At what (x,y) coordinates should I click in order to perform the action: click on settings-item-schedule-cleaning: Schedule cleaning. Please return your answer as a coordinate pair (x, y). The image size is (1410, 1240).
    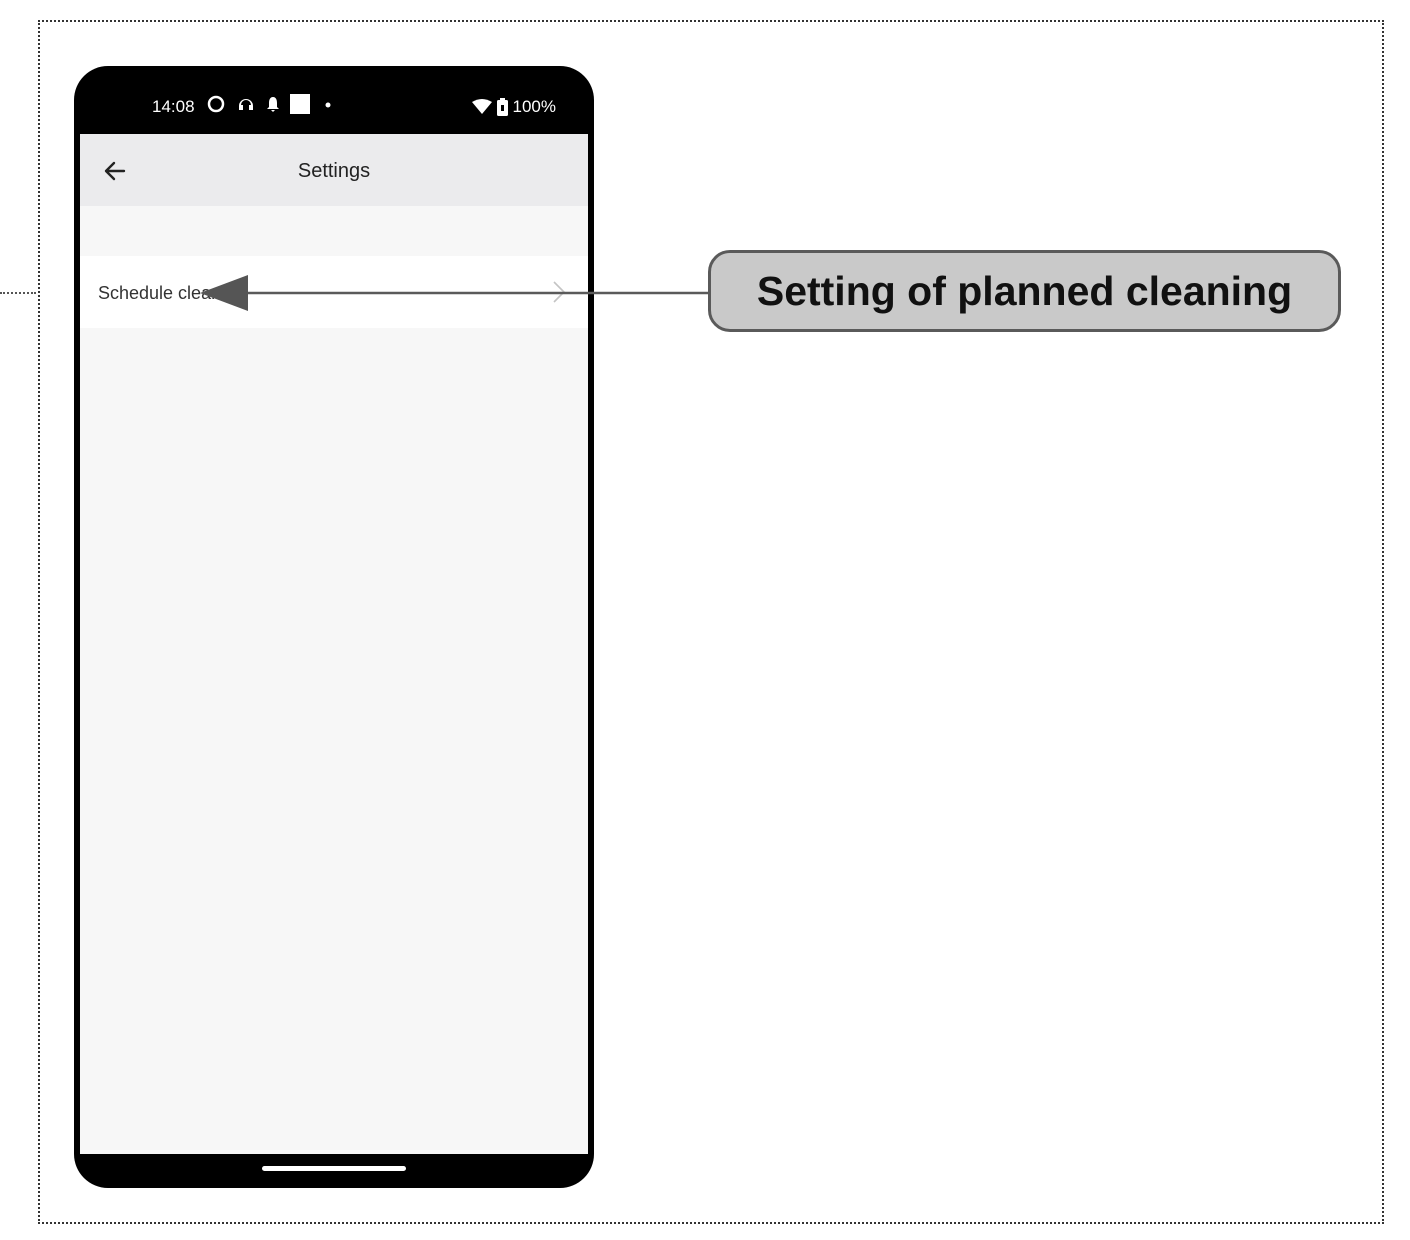
    Looking at the image, I should click on (334, 292).